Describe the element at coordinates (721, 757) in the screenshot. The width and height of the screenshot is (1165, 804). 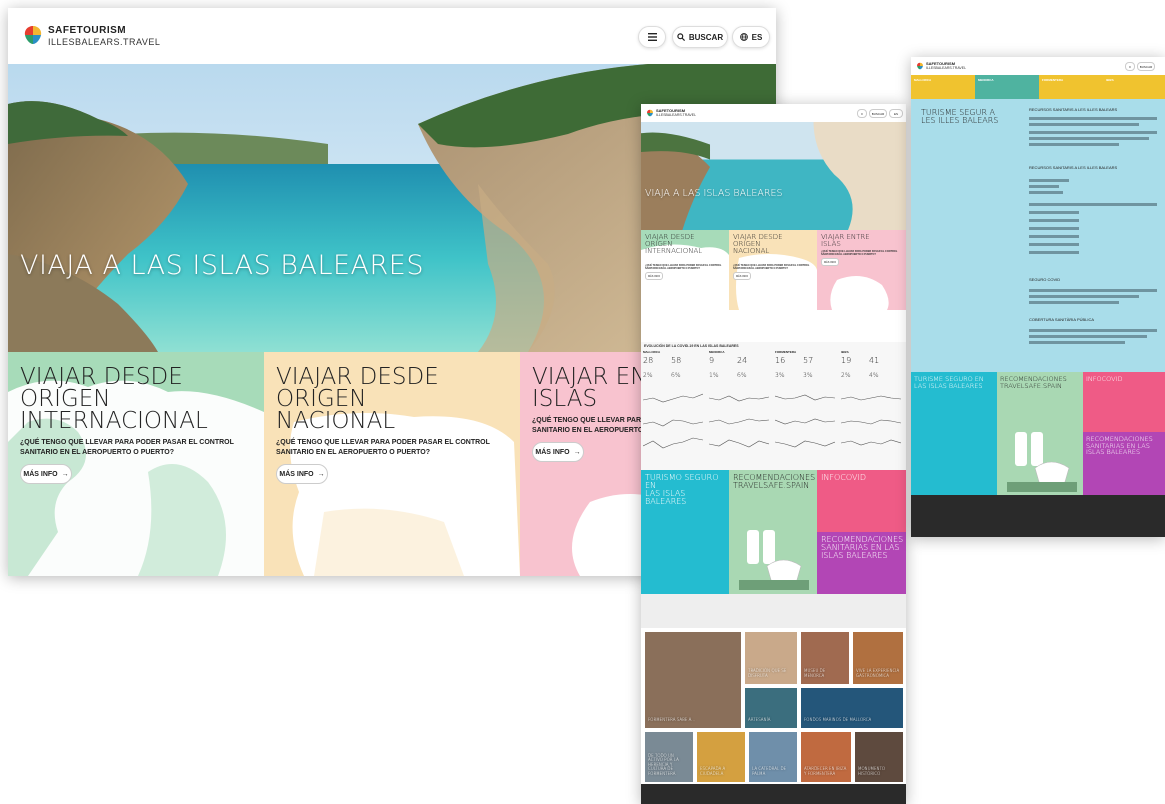
I see `gallery-tile: ESCAPADA A CIUDADELA` at that location.